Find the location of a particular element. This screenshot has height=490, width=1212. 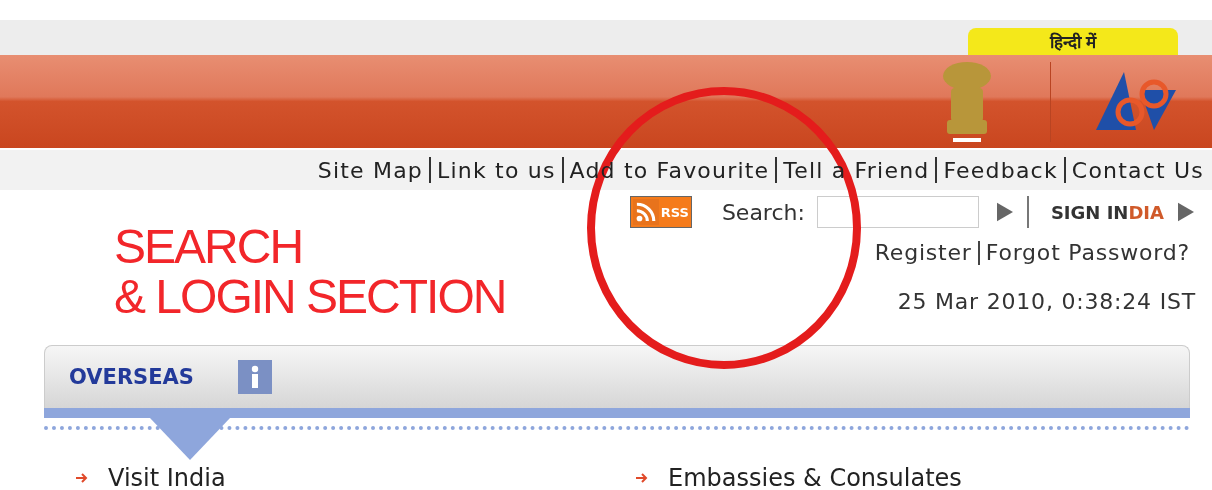

search-label: Search: is located at coordinates (763, 212).